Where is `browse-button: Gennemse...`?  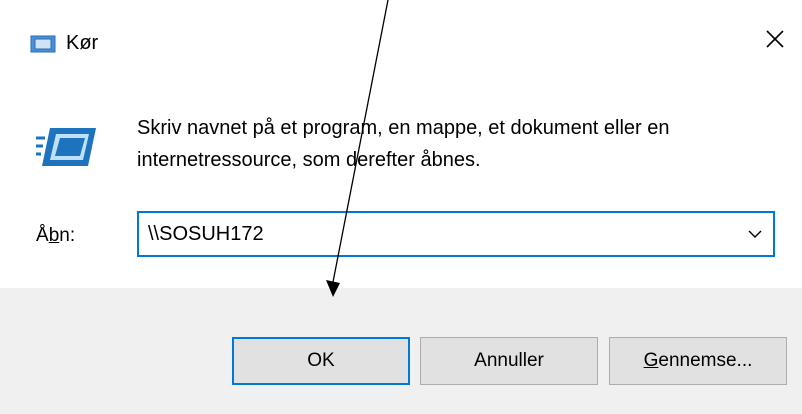
browse-button: Gennemse... is located at coordinates (698, 361).